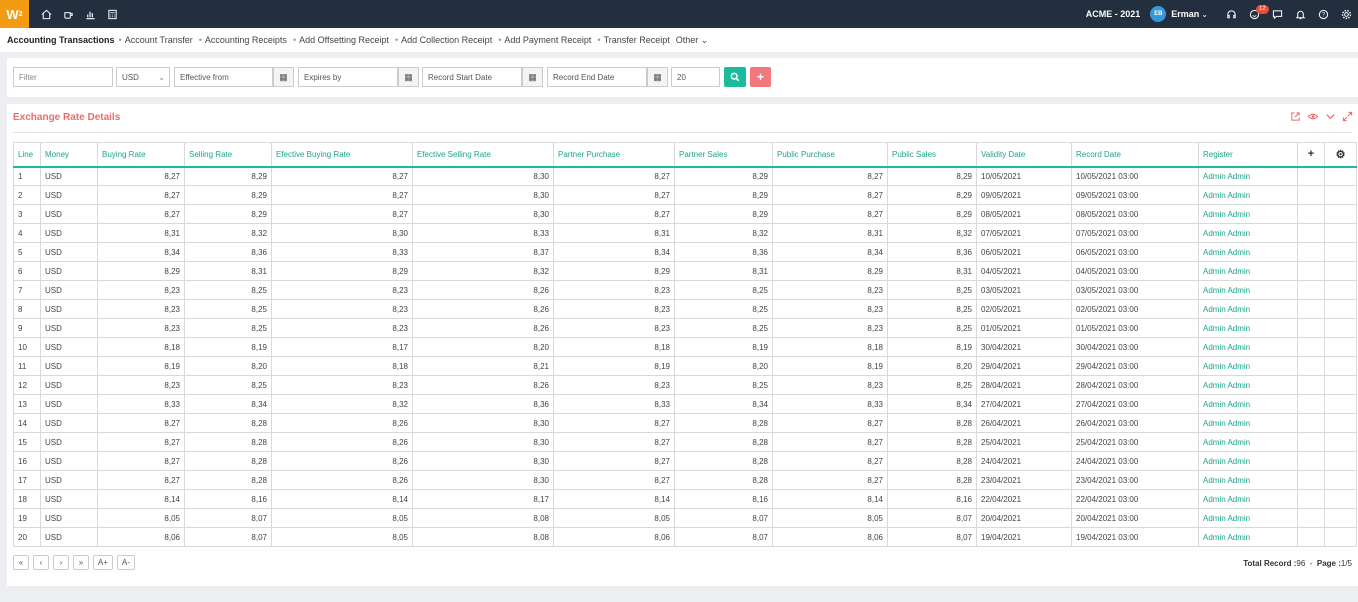 The width and height of the screenshot is (1358, 602). I want to click on column-header: Register, so click(1248, 155).